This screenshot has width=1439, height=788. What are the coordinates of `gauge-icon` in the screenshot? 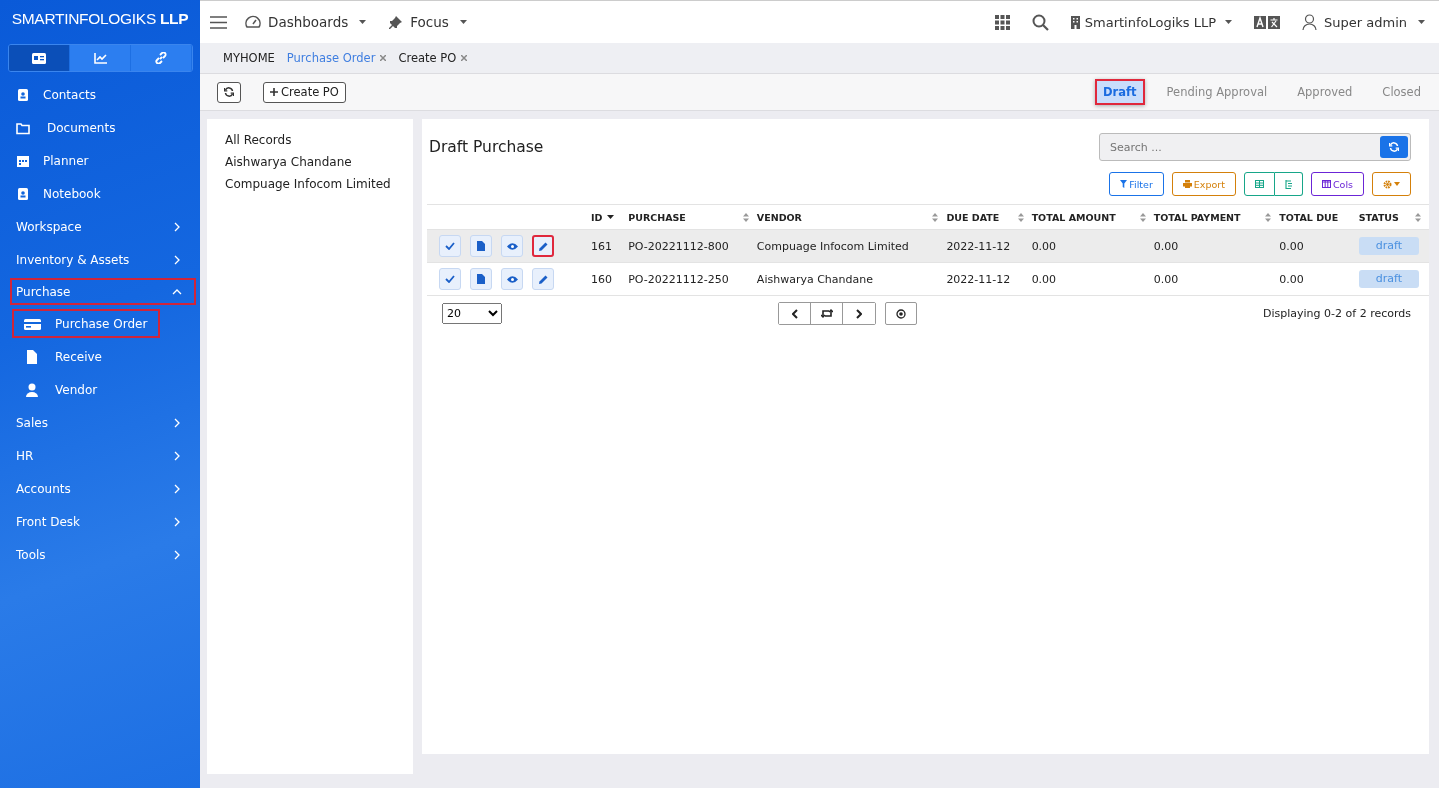 It's located at (253, 22).